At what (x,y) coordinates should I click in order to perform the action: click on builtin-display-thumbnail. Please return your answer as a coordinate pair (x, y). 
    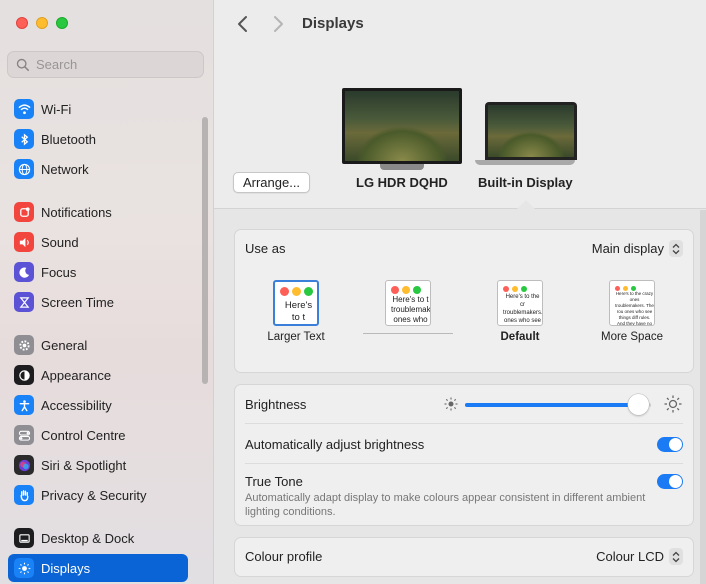
    Looking at the image, I should click on (531, 131).